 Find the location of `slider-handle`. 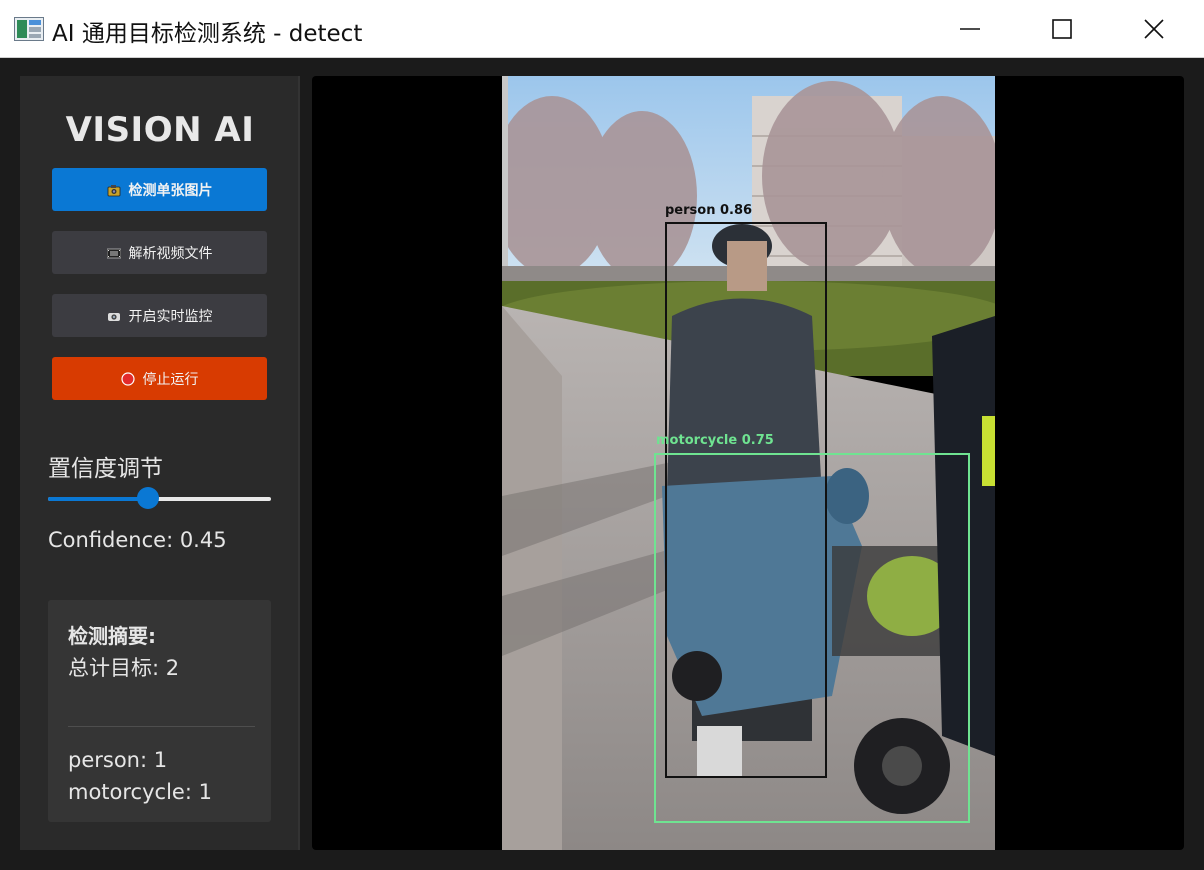

slider-handle is located at coordinates (148, 498).